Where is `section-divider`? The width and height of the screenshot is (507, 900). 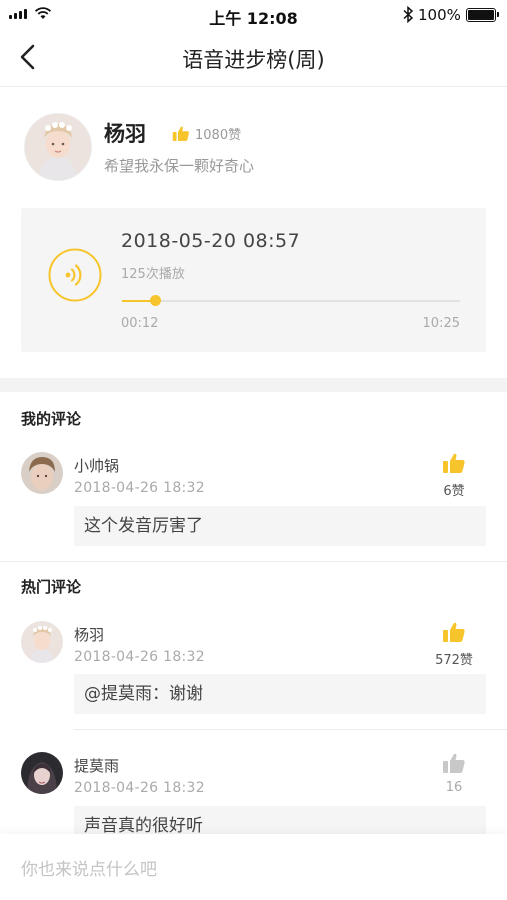 section-divider is located at coordinates (253, 561).